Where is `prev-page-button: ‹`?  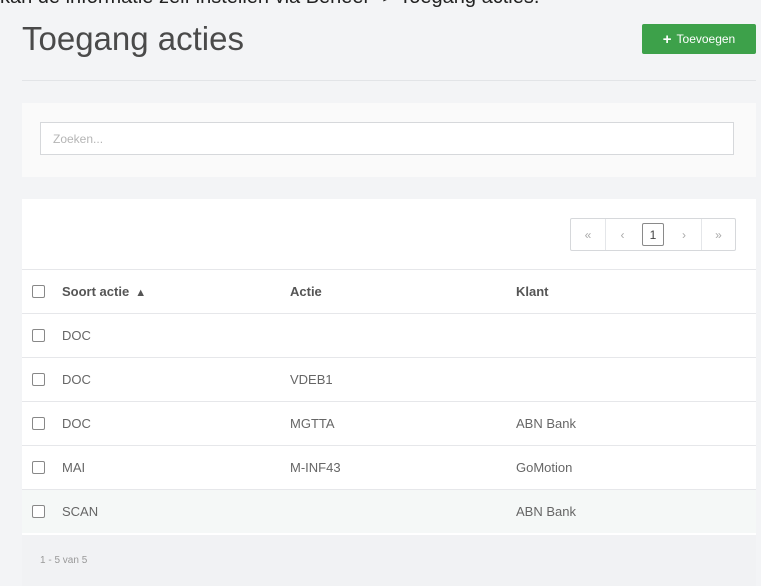 prev-page-button: ‹ is located at coordinates (622, 234).